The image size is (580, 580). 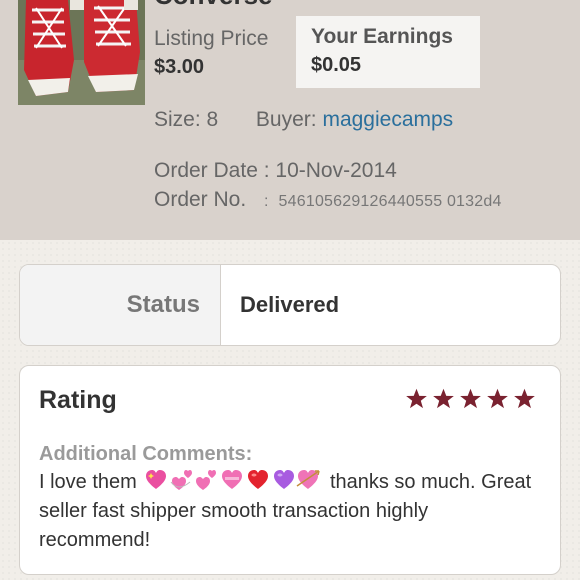 I want to click on order-date-label: Order Date :, so click(x=212, y=170).